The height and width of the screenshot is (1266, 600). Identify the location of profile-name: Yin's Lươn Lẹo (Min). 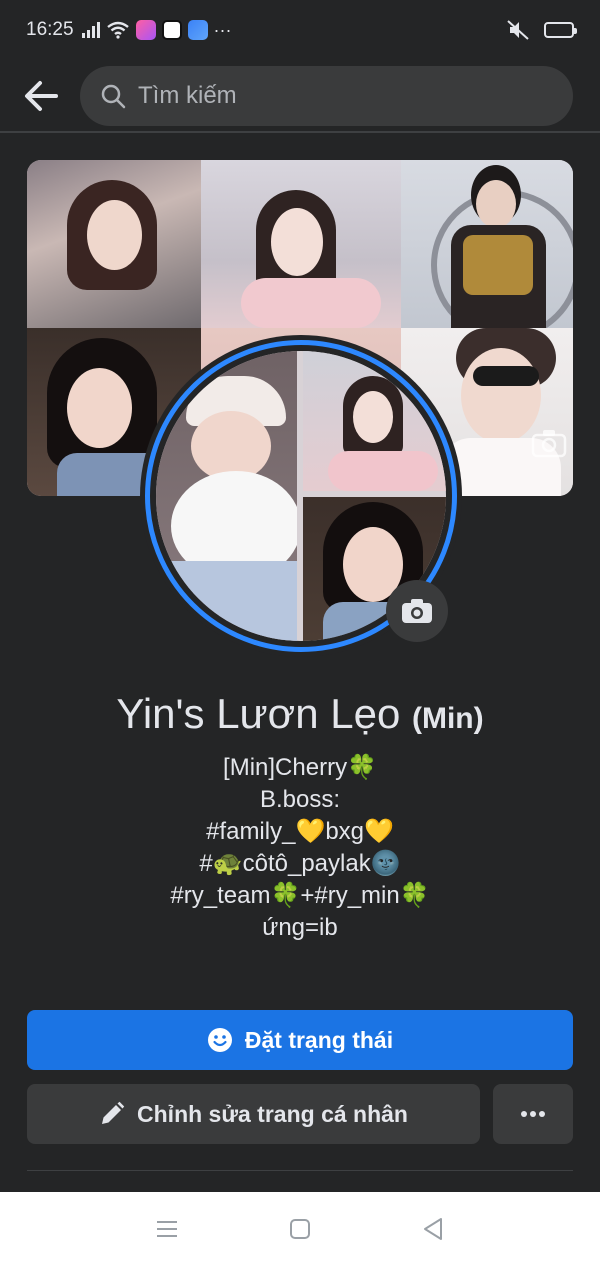
(300, 714).